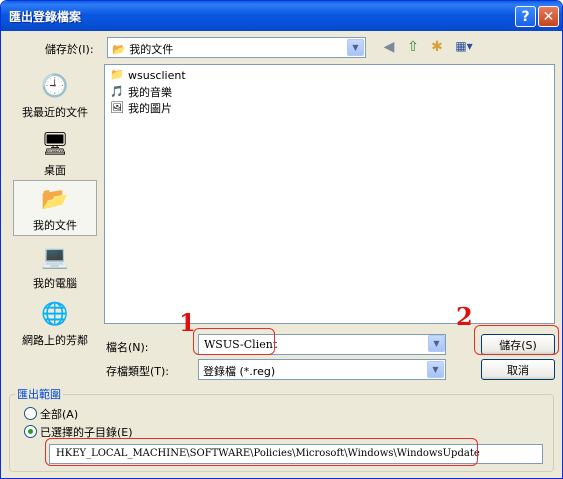 The width and height of the screenshot is (563, 479). What do you see at coordinates (437, 48) in the screenshot?
I see `new-folder-icon: ✱` at bounding box center [437, 48].